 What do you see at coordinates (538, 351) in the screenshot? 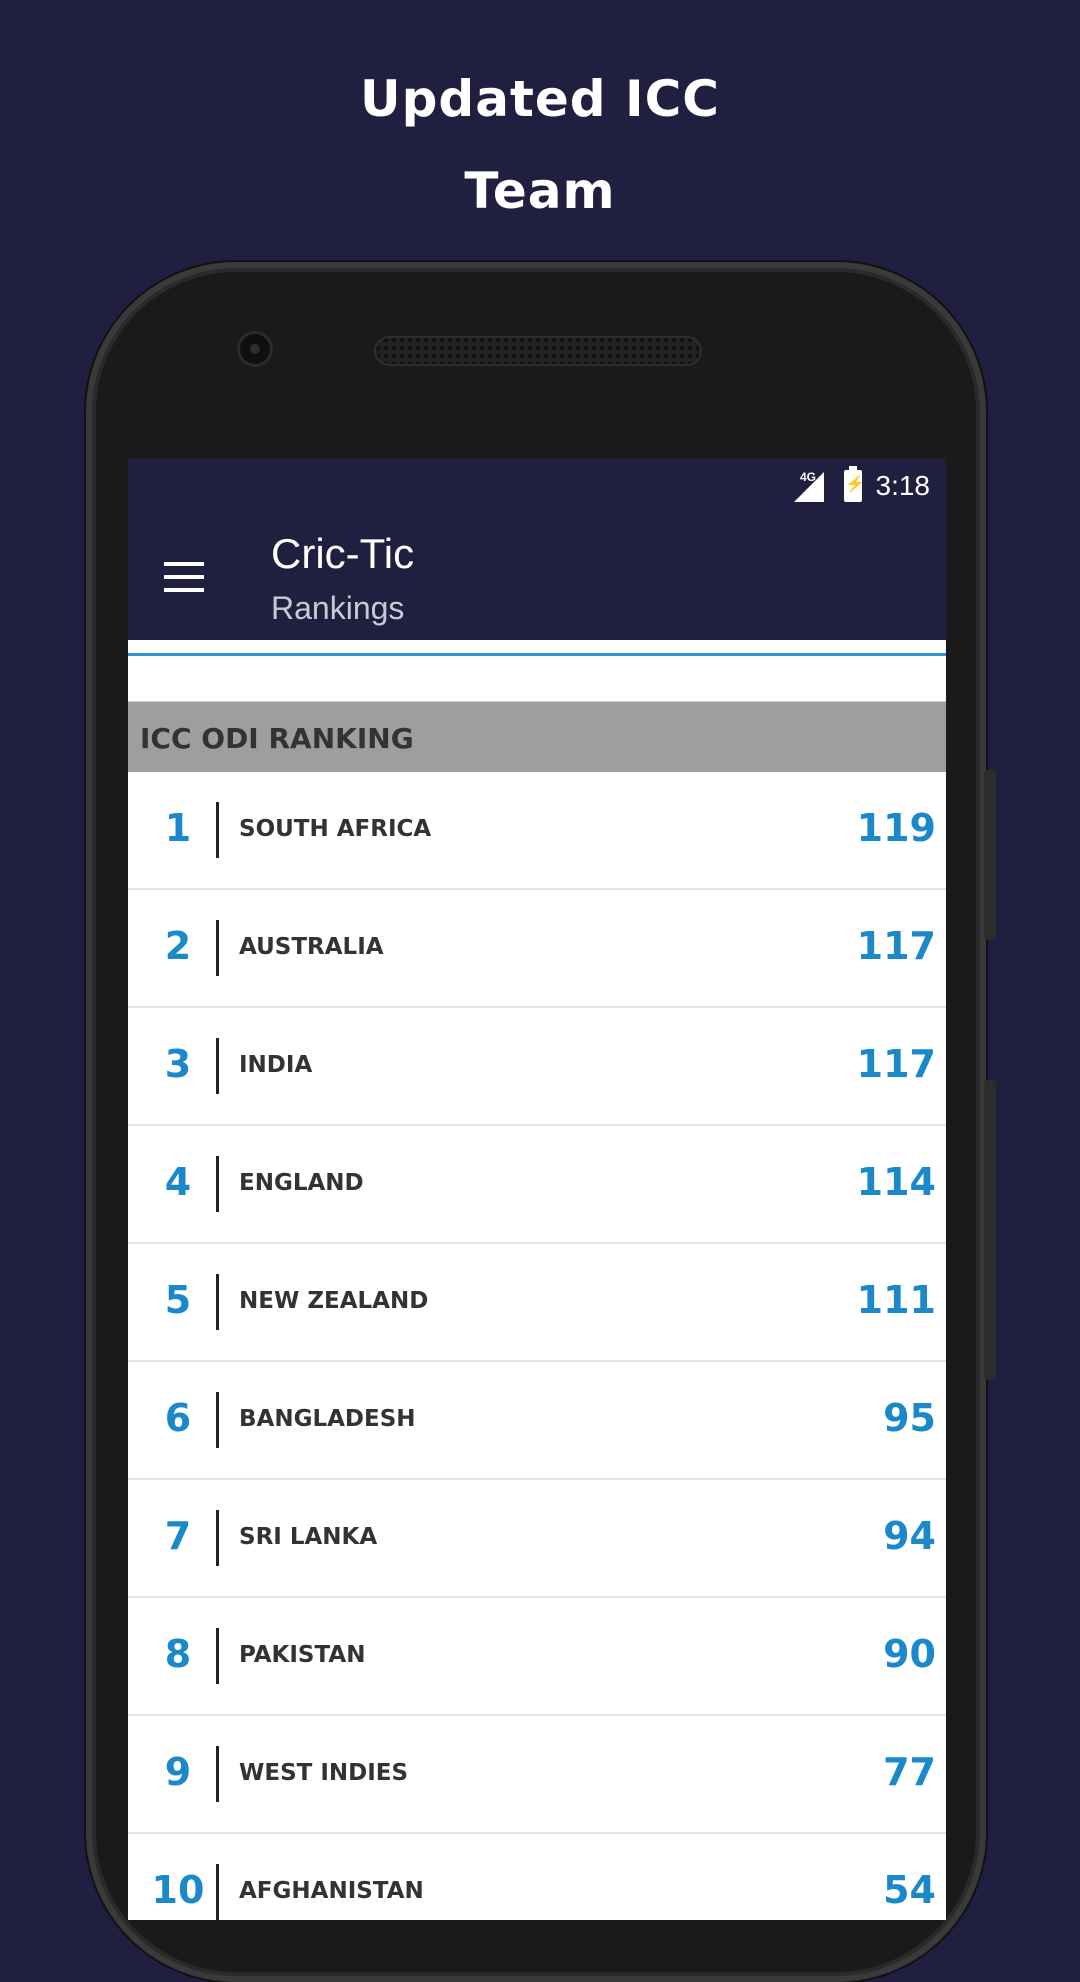
I see `earpiece-speaker` at bounding box center [538, 351].